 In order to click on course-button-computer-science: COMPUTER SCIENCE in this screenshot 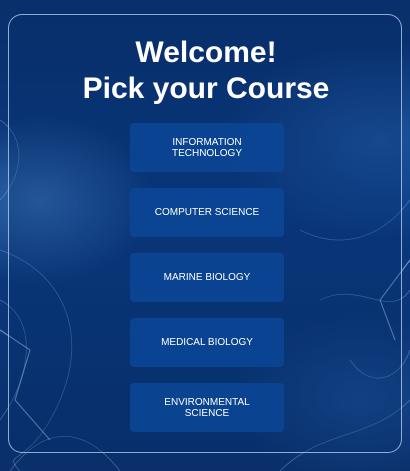, I will do `click(207, 212)`.